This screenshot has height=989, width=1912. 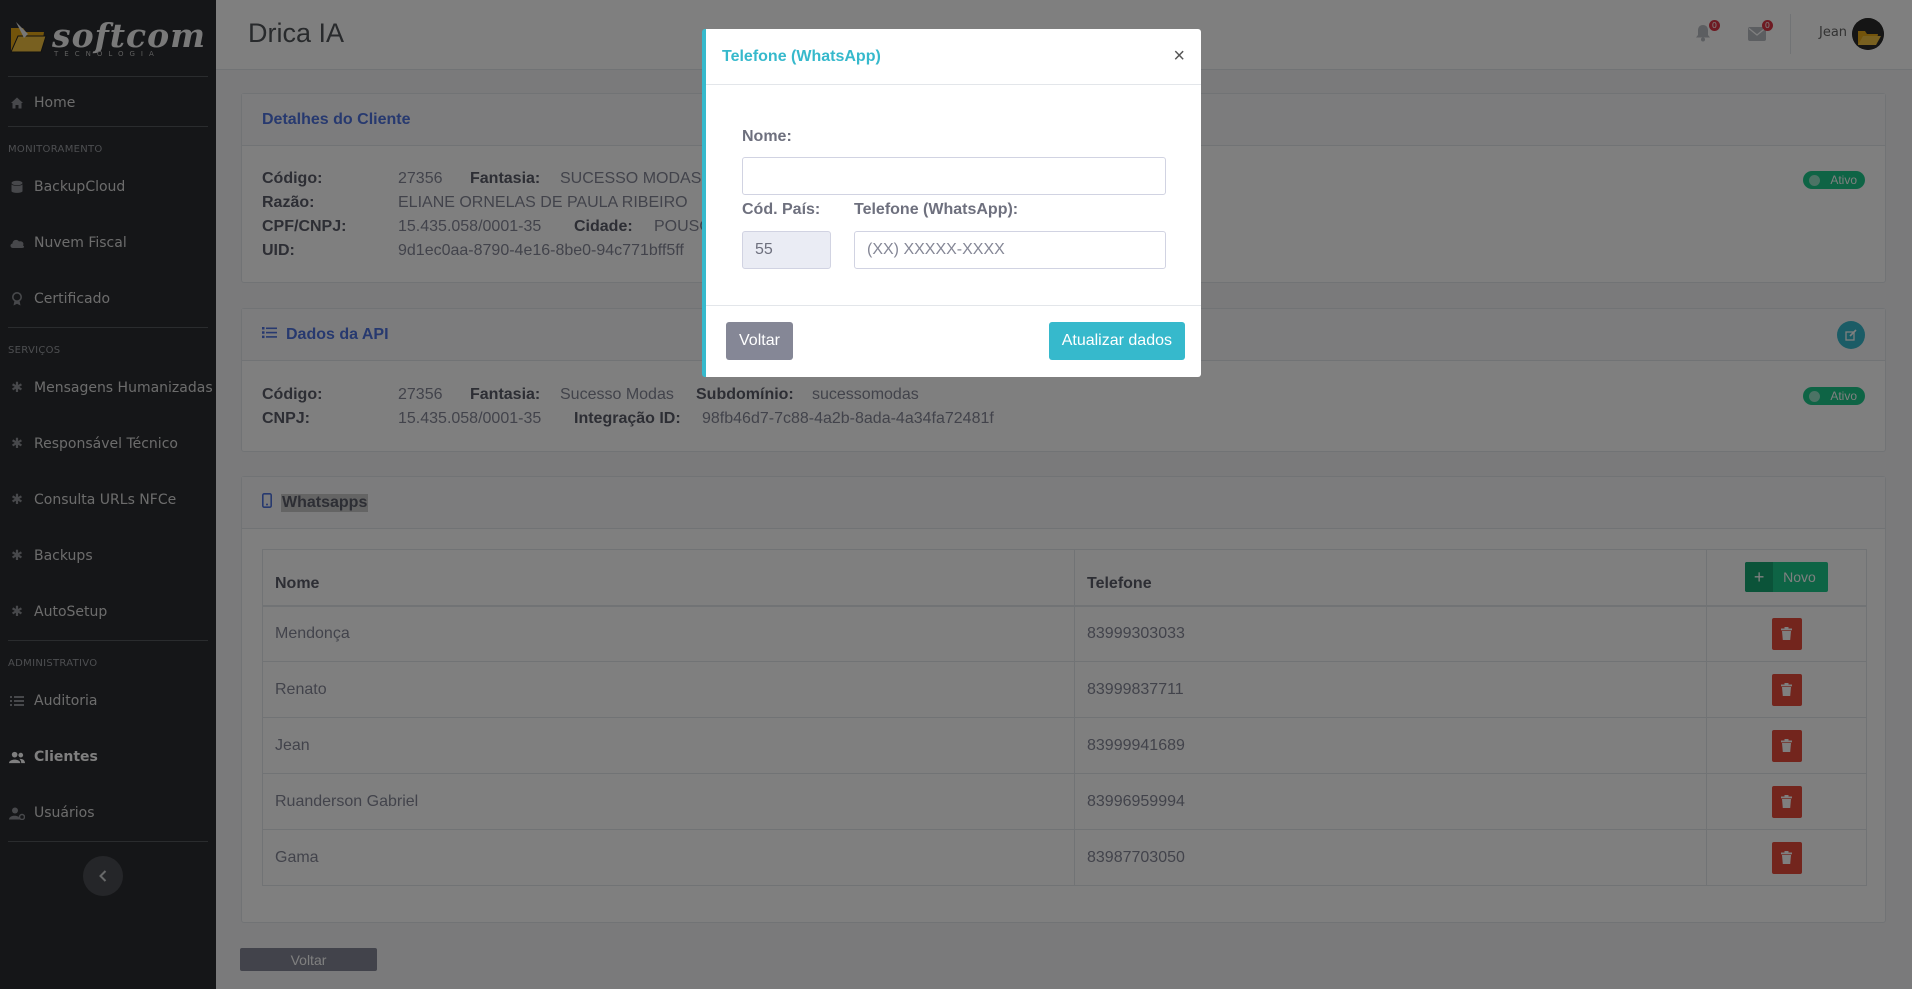 What do you see at coordinates (936, 209) in the screenshot?
I see `telefone-label: Telefone (WhatsApp):` at bounding box center [936, 209].